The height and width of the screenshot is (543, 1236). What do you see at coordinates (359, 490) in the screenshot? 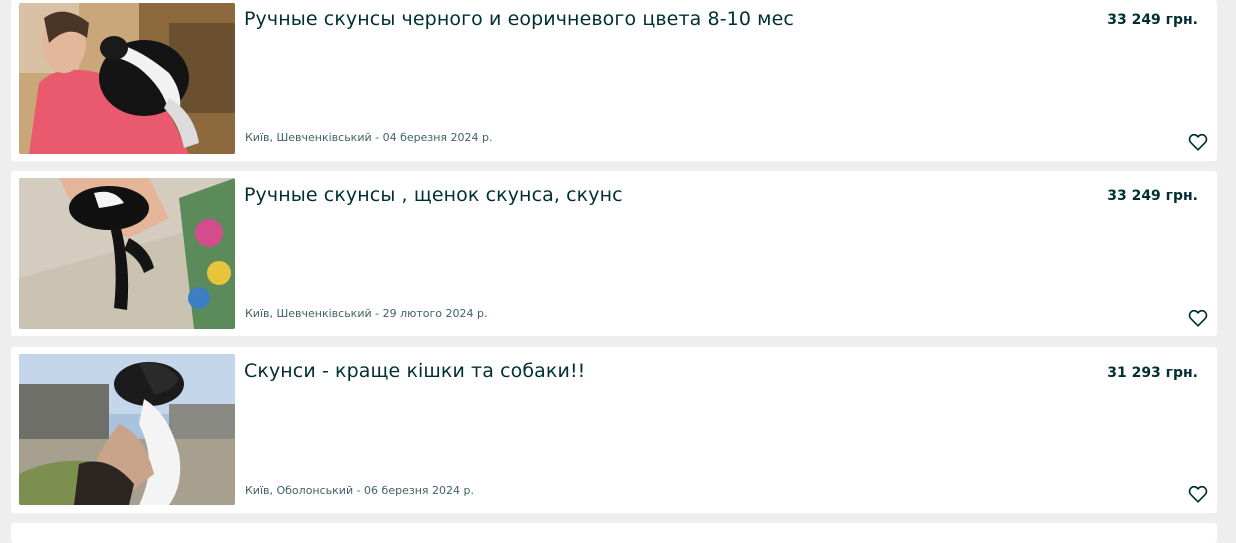
I see `listing-location-date: Київ, Оболонський - 06 березня 2024 р.` at bounding box center [359, 490].